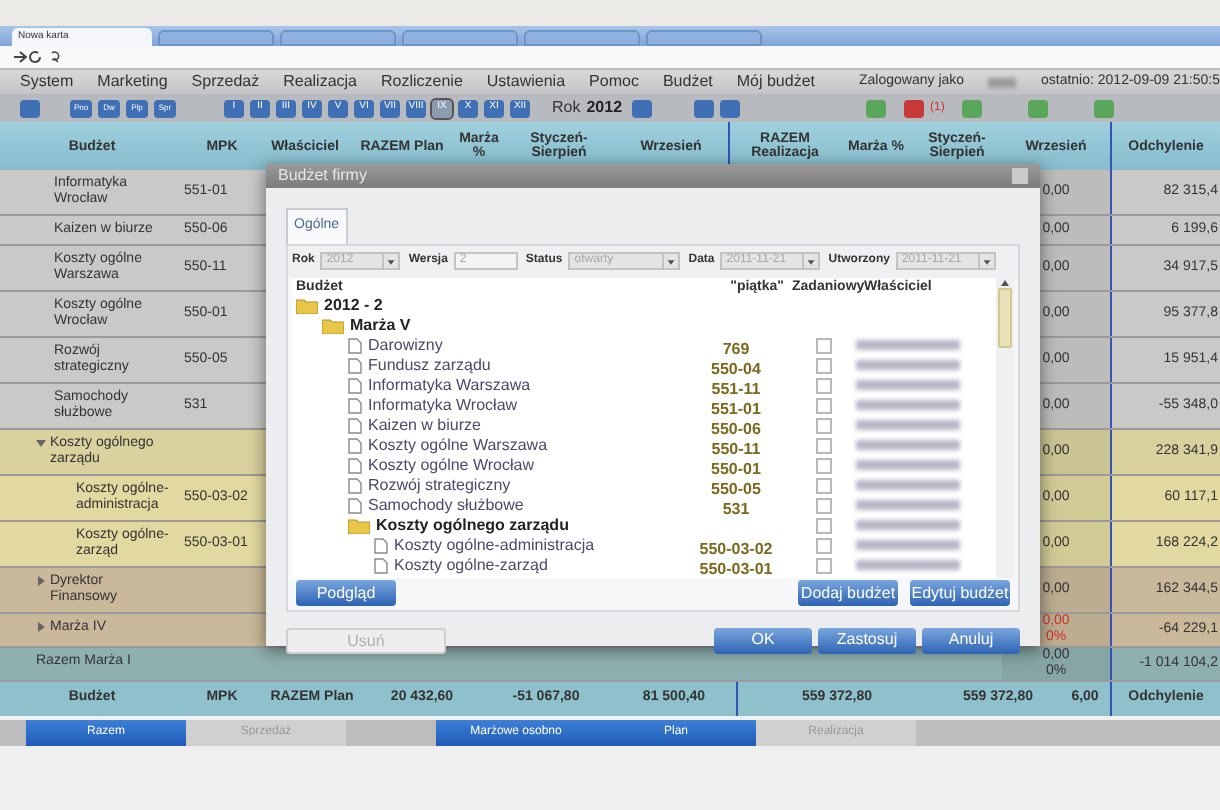 The image size is (1220, 810). I want to click on code-text: 531, so click(736, 508).